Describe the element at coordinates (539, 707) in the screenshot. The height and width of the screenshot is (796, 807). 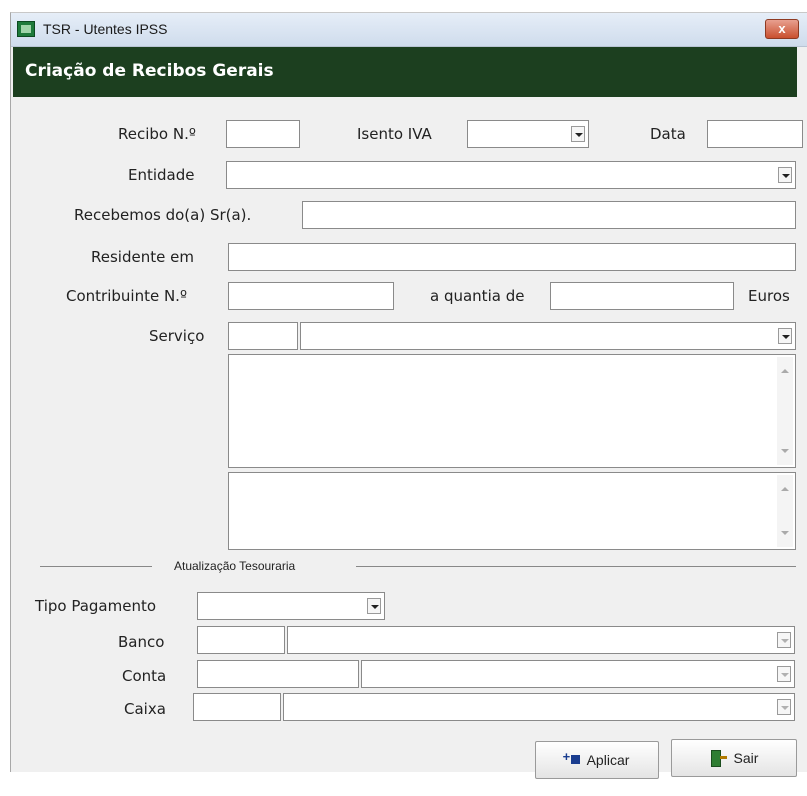
I see `caixa-select` at that location.